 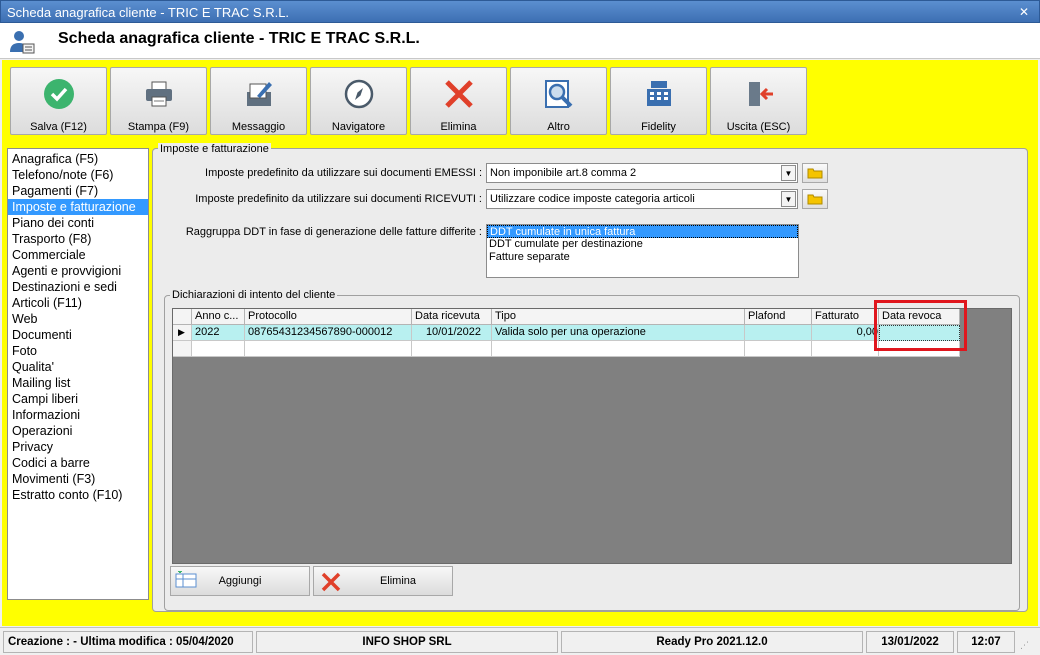 What do you see at coordinates (78, 383) in the screenshot?
I see `sidebar-item-mailing: Mailing list` at bounding box center [78, 383].